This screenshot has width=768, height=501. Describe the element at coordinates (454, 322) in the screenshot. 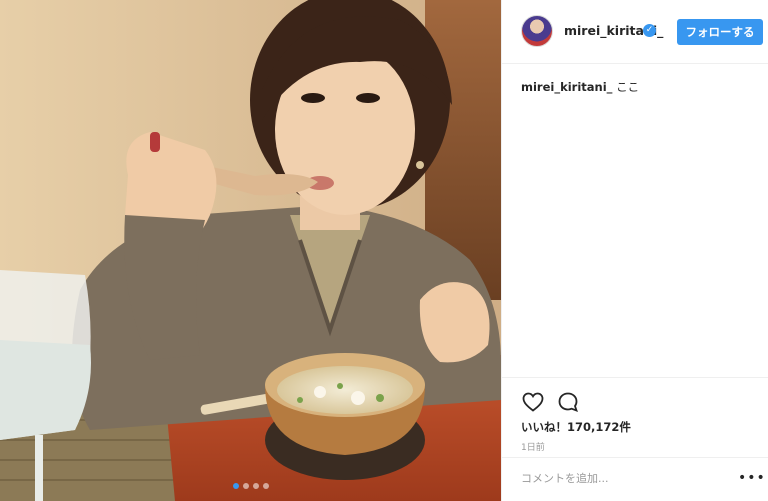

I see `hand-right` at that location.